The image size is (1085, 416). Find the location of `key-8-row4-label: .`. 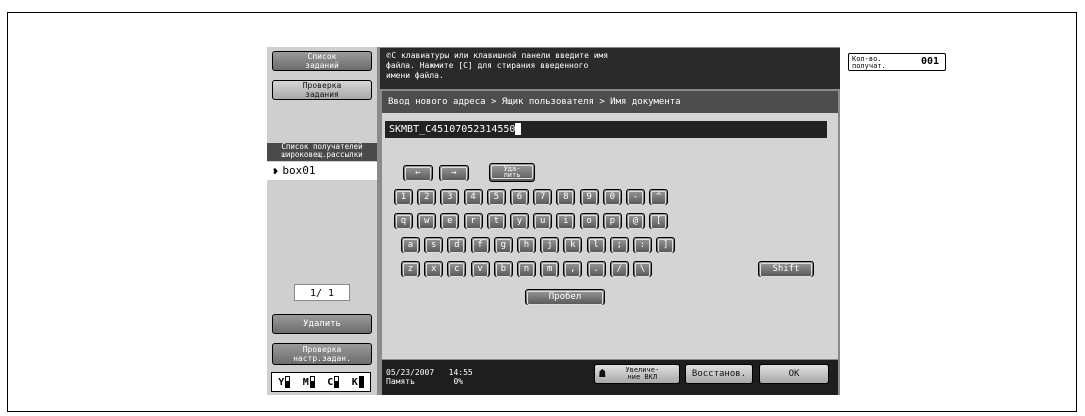

key-8-row4-label: . is located at coordinates (596, 270).